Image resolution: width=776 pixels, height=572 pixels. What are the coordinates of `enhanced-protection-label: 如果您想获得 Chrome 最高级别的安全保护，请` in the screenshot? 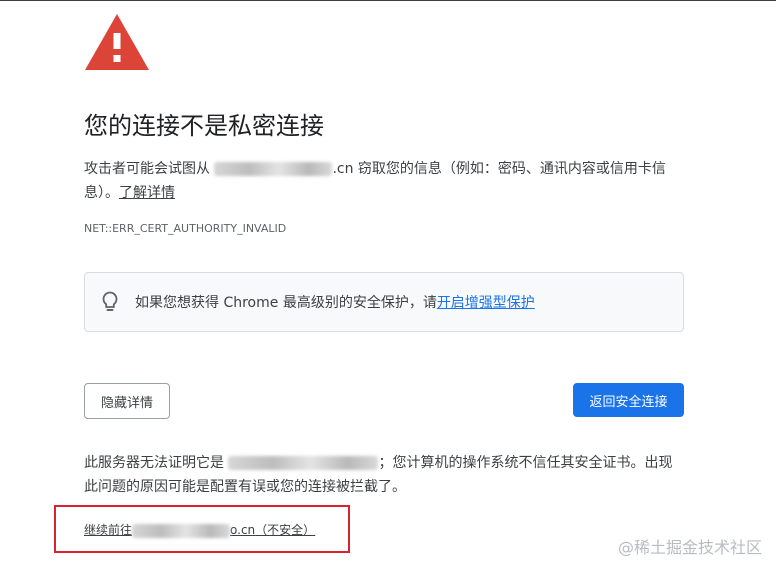 It's located at (286, 303).